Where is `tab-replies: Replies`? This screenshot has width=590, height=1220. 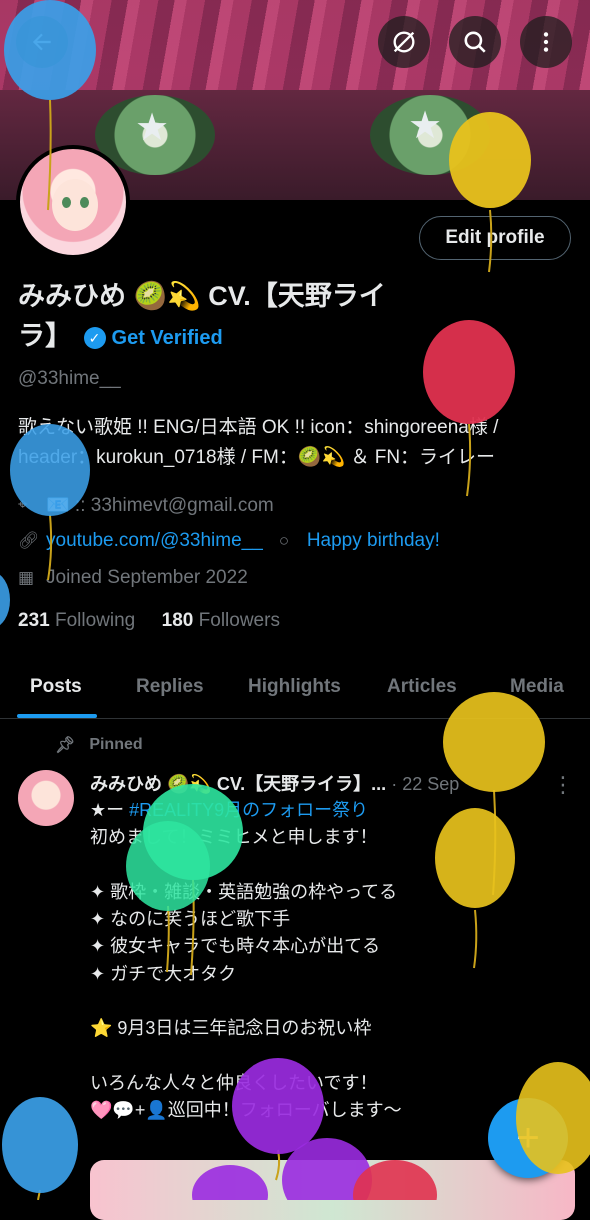
tab-replies: Replies is located at coordinates (170, 687).